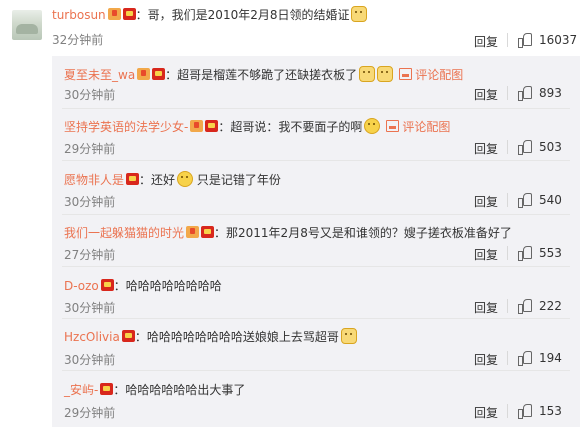  Describe the element at coordinates (290, 127) in the screenshot. I see `reply-text: ：超哥说：我不要面子的啊` at that location.